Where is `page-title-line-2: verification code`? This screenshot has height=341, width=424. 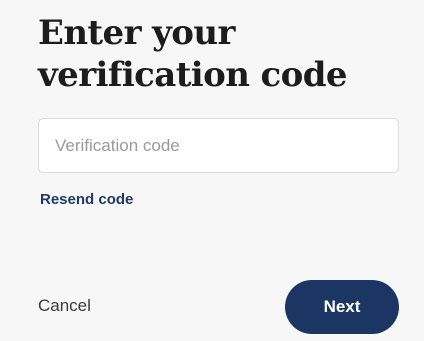 page-title-line-2: verification code is located at coordinates (193, 75).